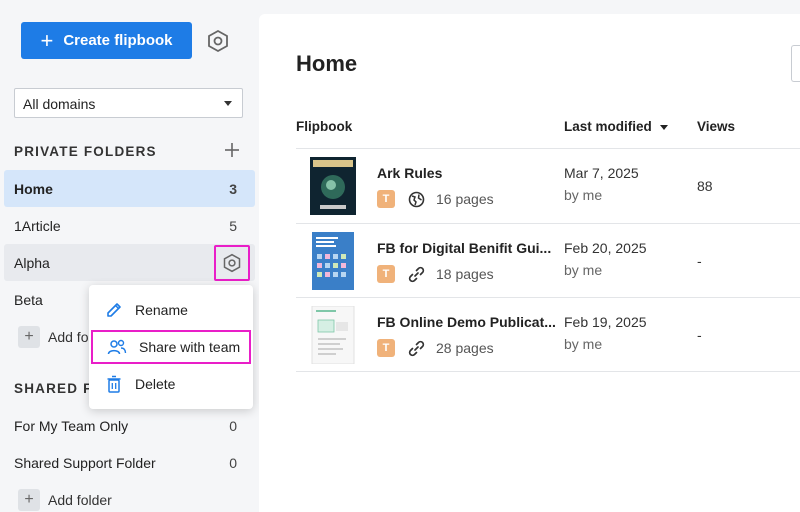 This screenshot has height=512, width=800. Describe the element at coordinates (601, 173) in the screenshot. I see `modified-date: Mar 7, 2025` at that location.